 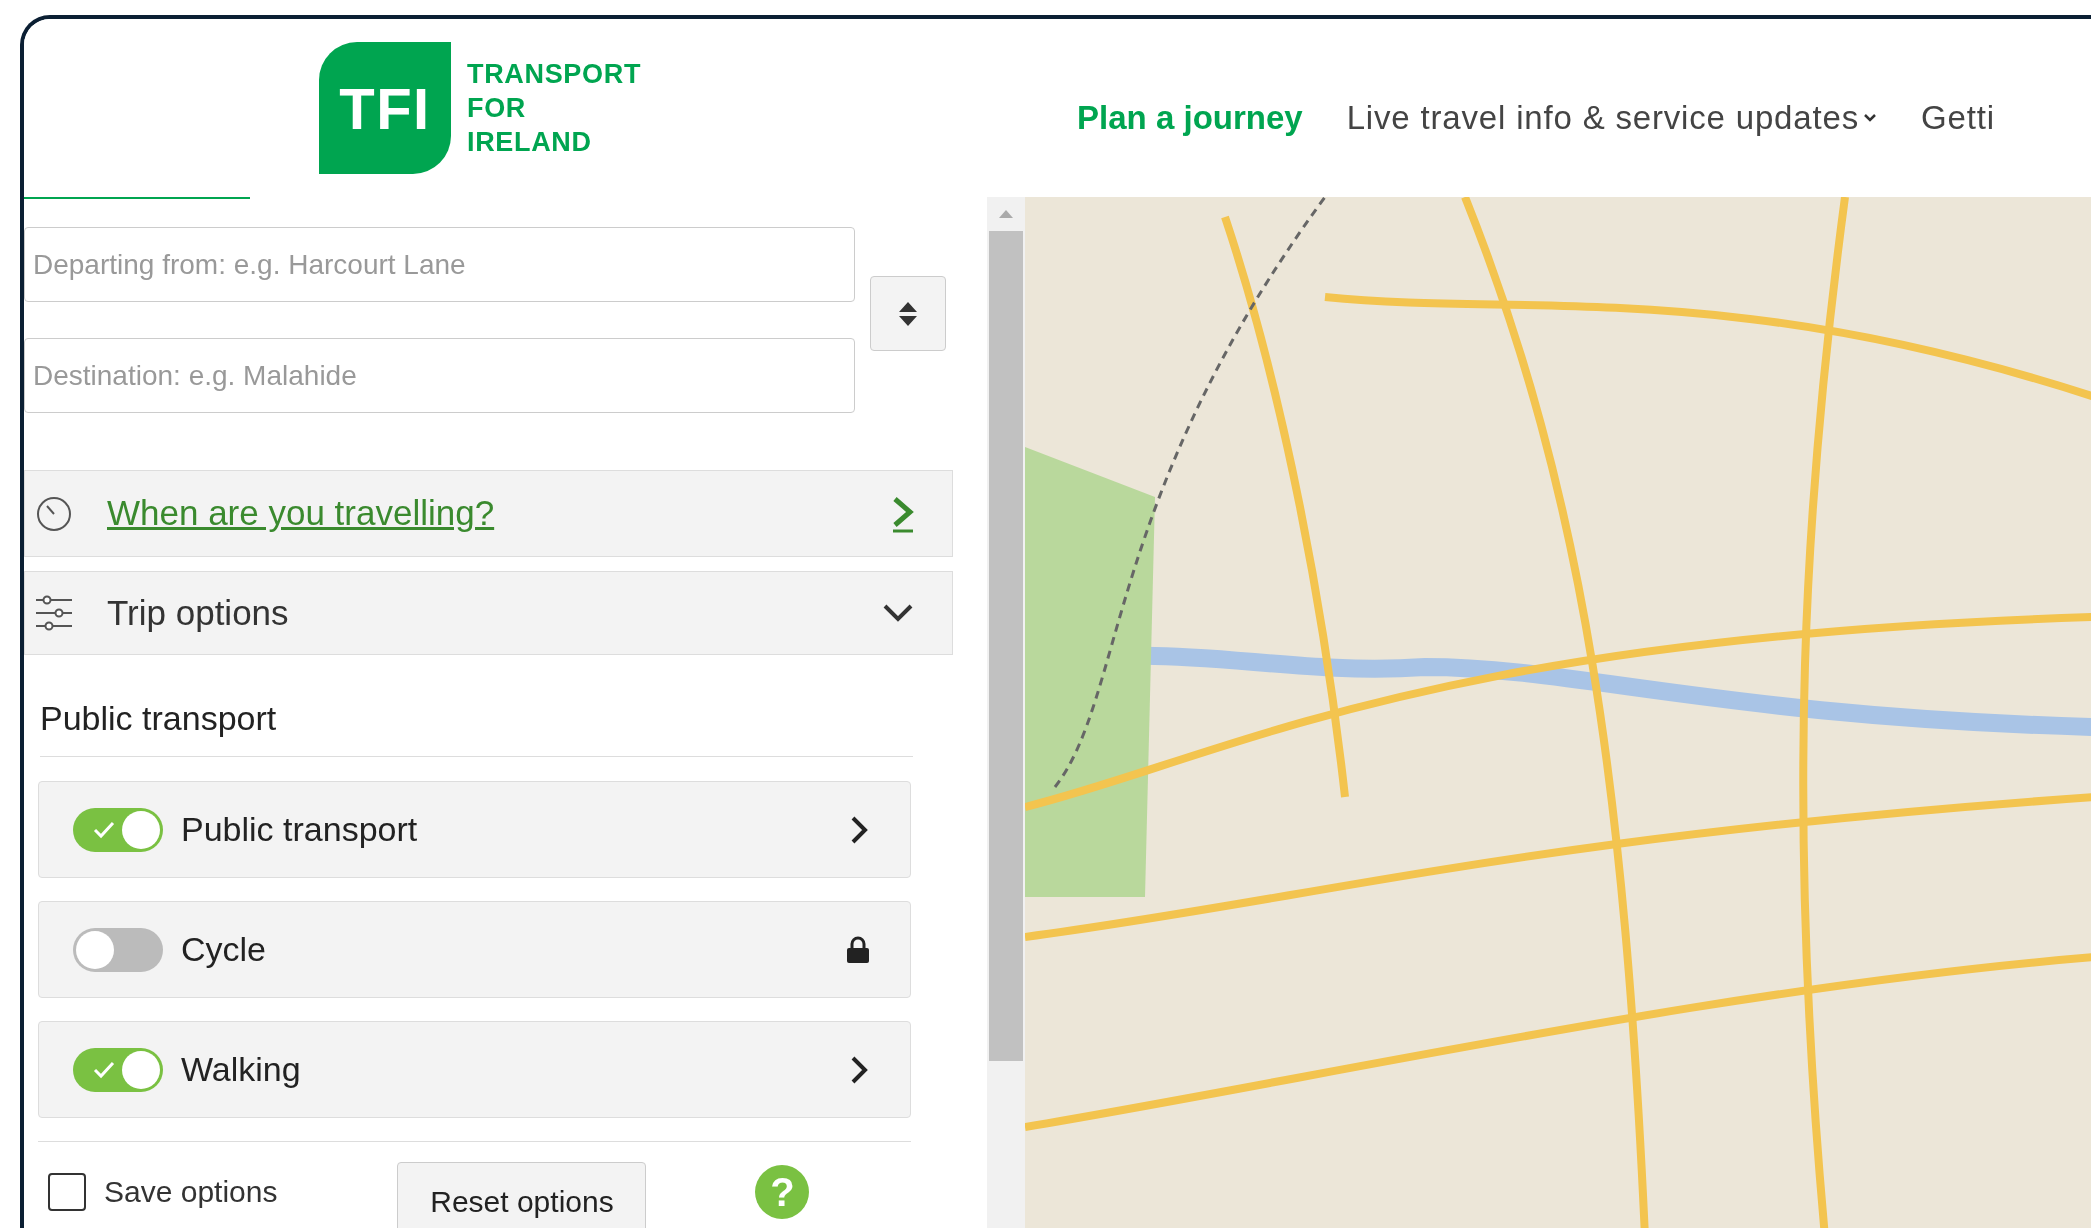 I want to click on trip-options-header: Trip options, so click(x=488, y=613).